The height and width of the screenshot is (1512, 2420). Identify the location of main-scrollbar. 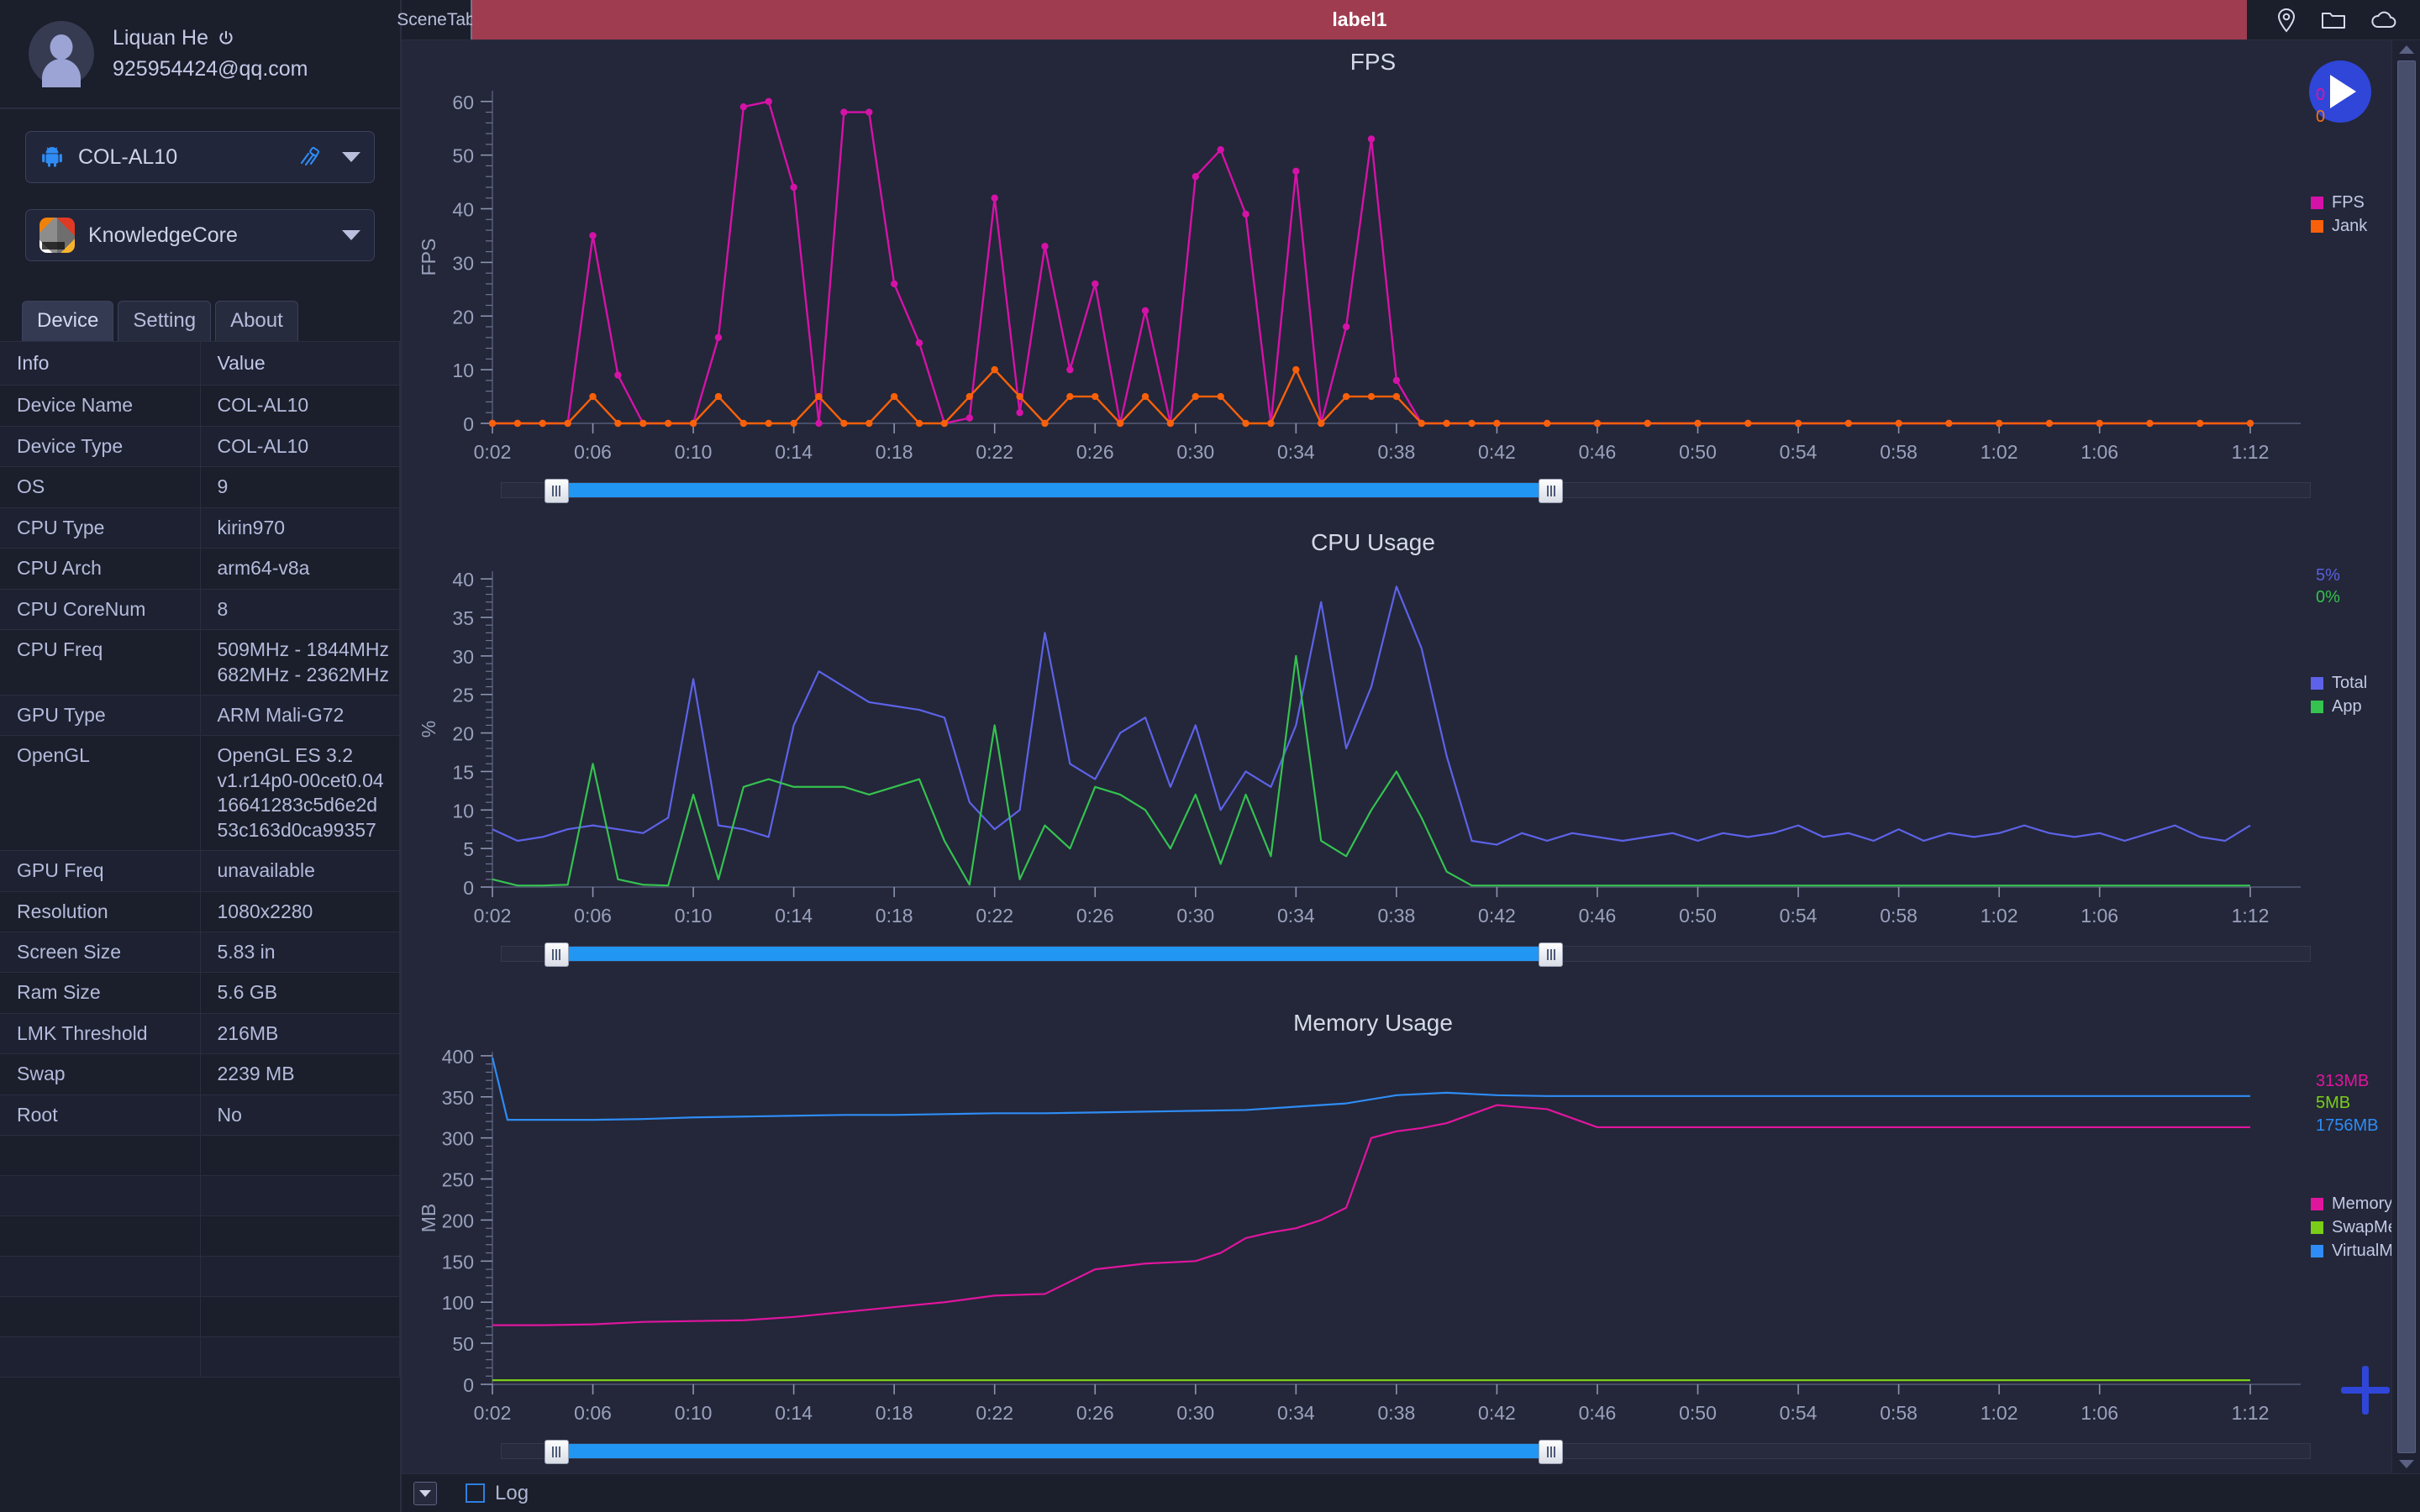
(2405, 756).